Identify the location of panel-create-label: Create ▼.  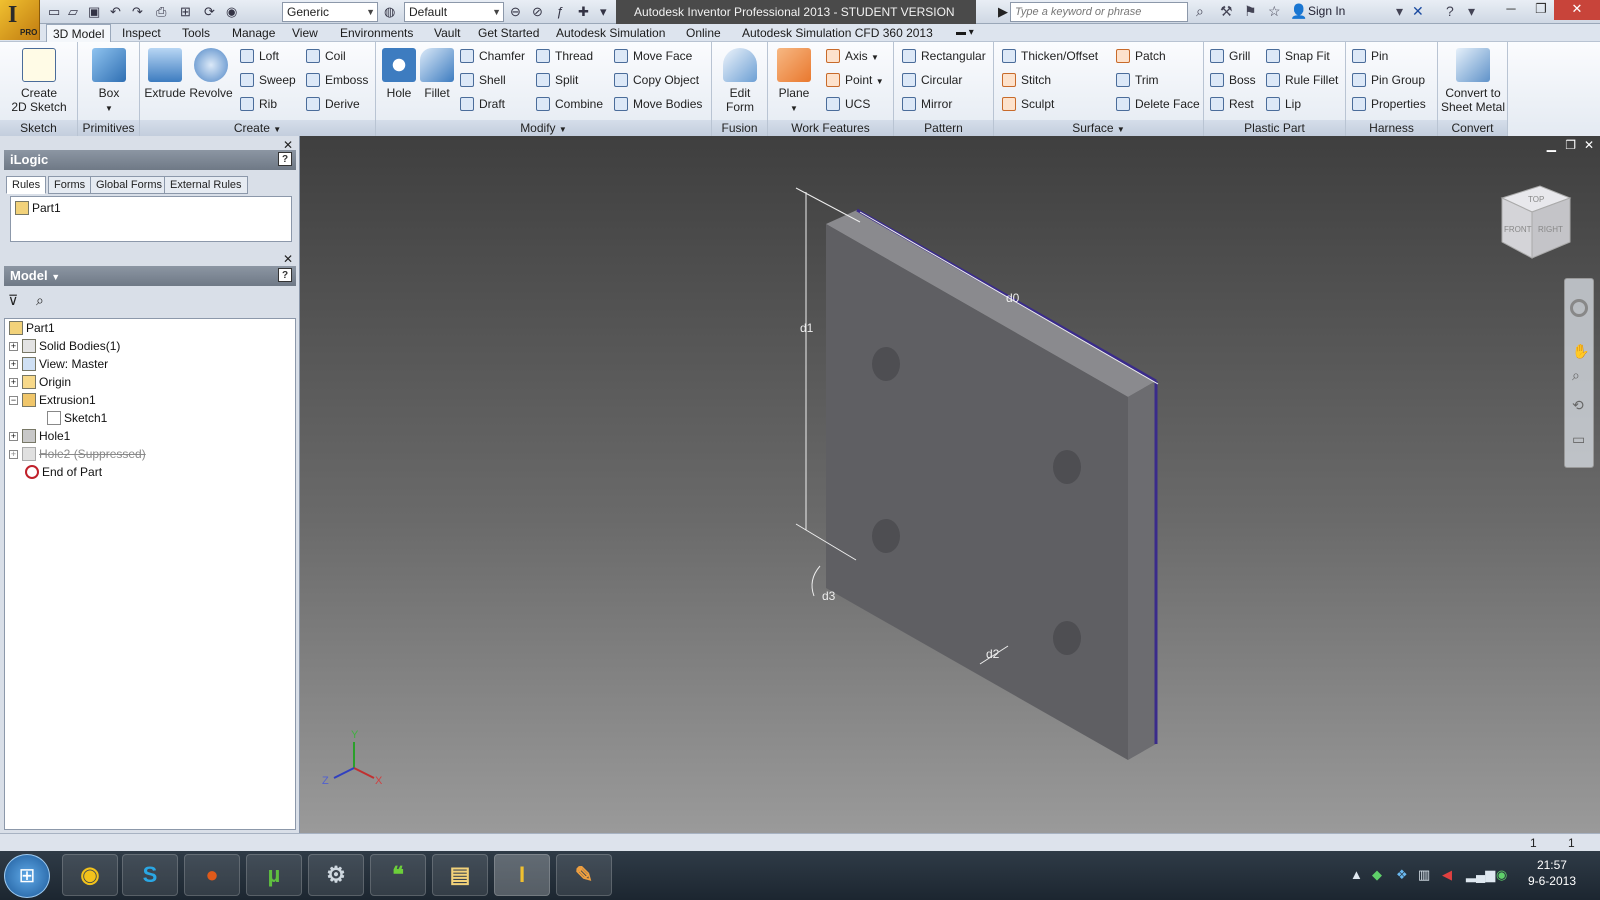
(257, 128).